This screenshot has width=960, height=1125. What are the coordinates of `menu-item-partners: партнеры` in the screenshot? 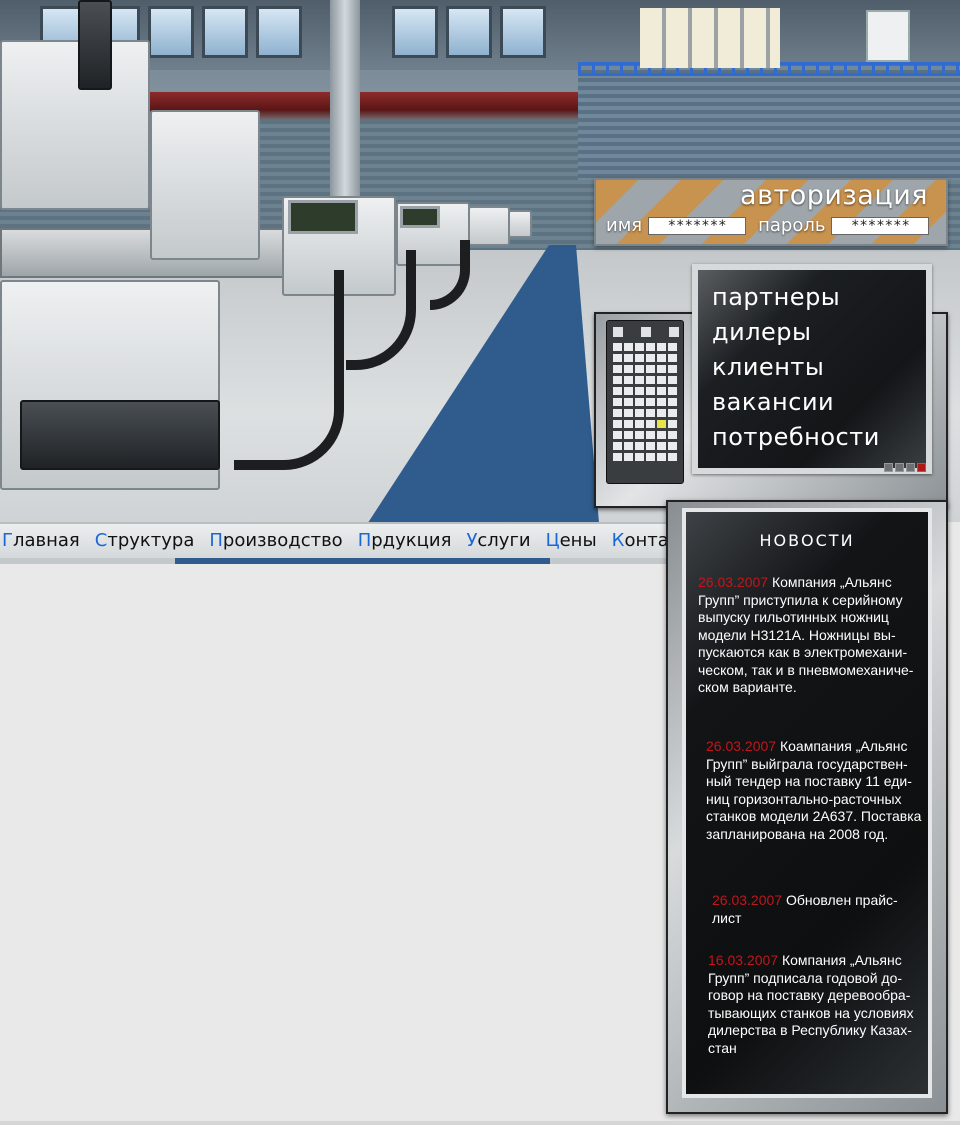 It's located at (796, 297).